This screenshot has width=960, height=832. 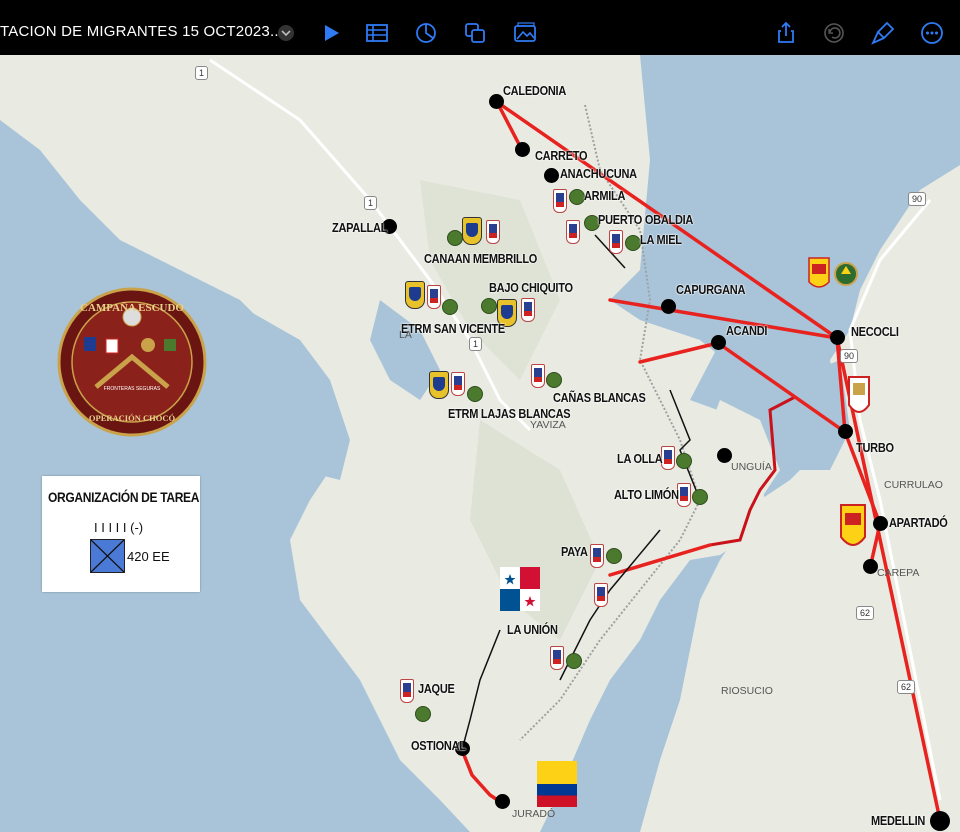 What do you see at coordinates (535, 91) in the screenshot?
I see `label-caledonia: CALEDONIA` at bounding box center [535, 91].